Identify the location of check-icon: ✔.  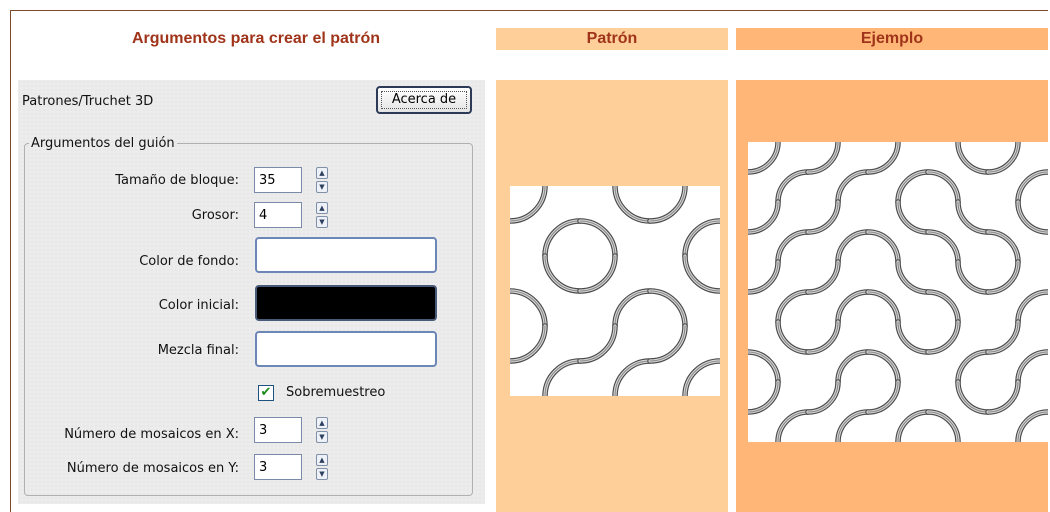
(266, 392).